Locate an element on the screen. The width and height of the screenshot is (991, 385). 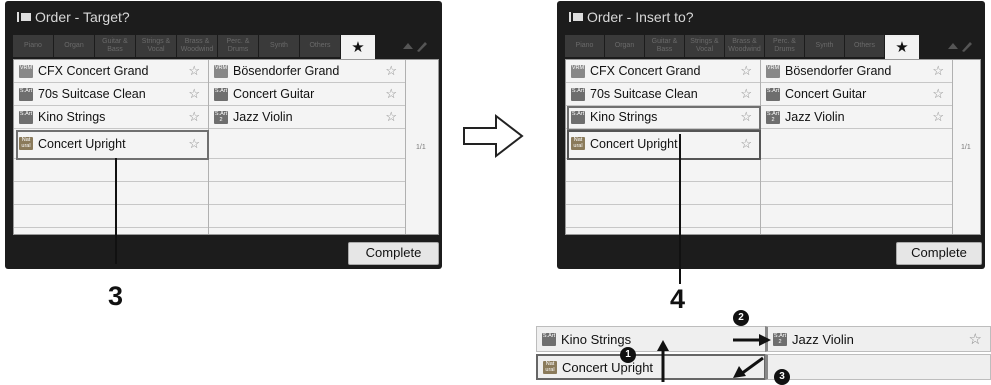
screen-title: Order - Insert to? is located at coordinates (631, 17).